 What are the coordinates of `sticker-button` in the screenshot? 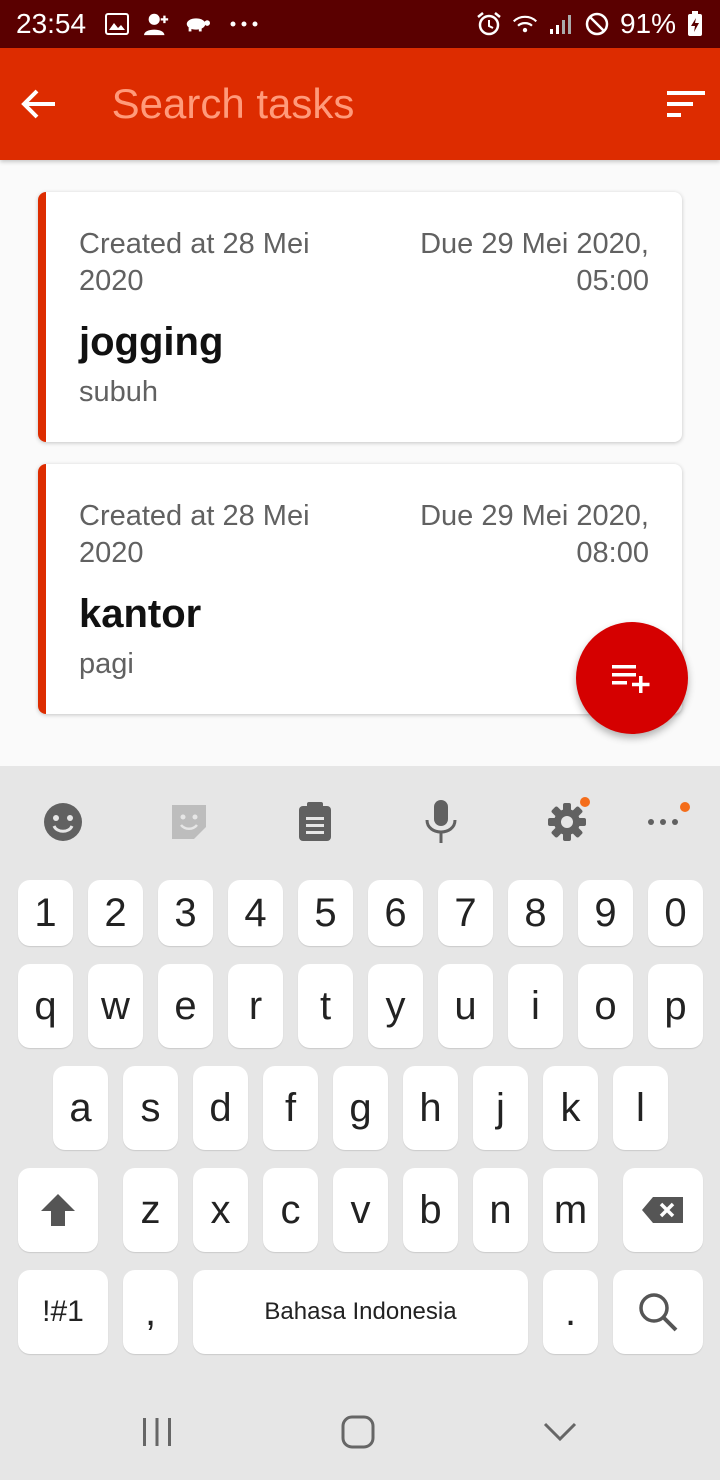 It's located at (189, 822).